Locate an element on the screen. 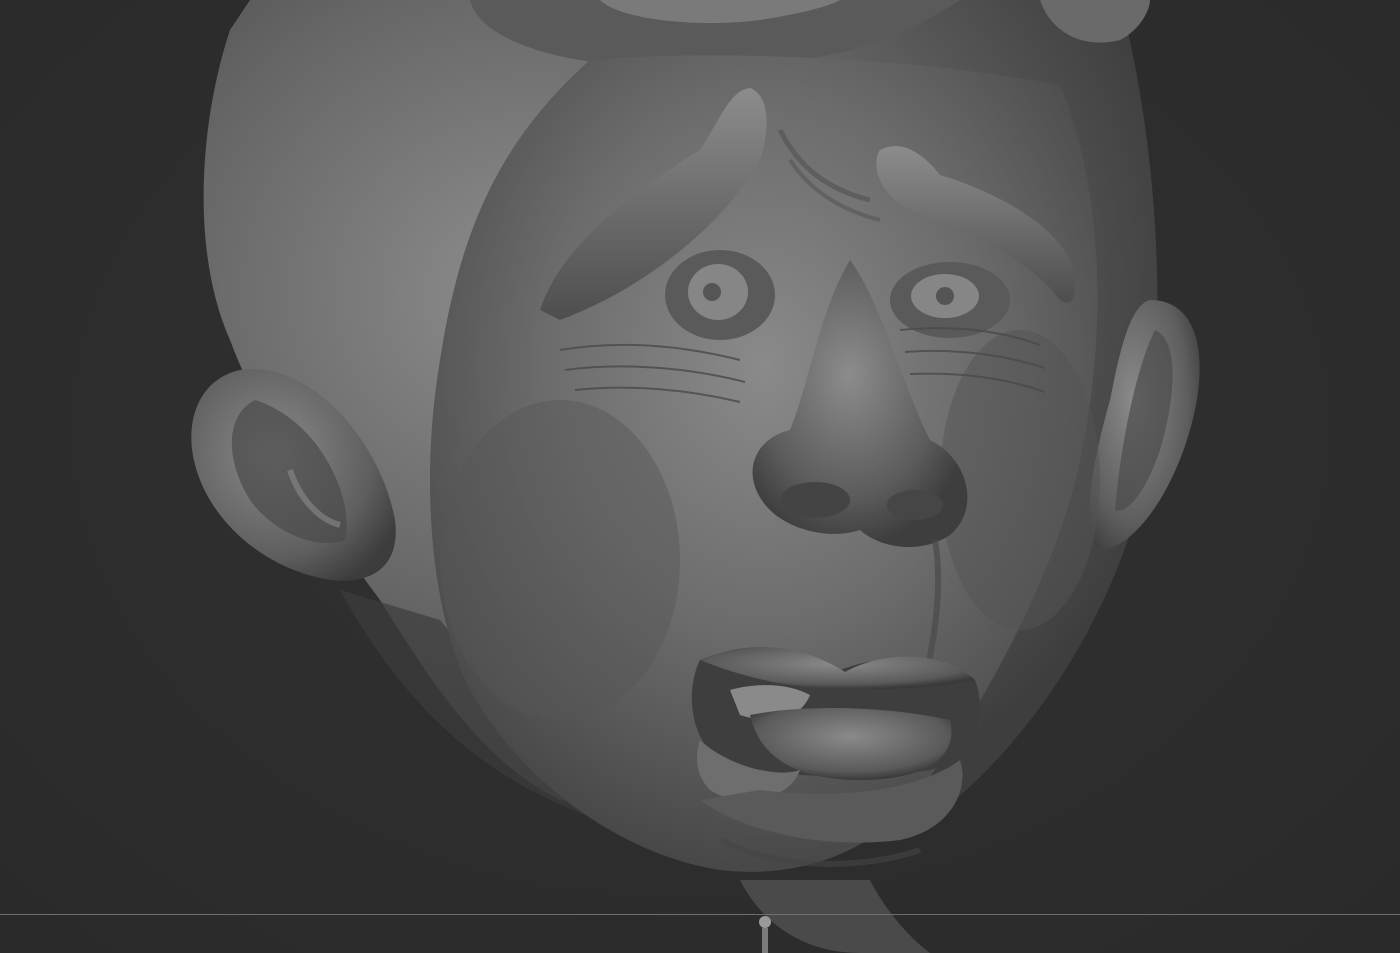 The height and width of the screenshot is (953, 1400). neck is located at coordinates (835, 916).